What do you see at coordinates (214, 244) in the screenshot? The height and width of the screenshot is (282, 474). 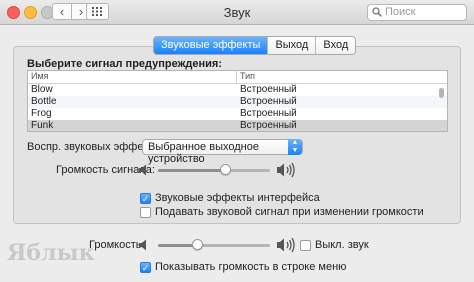 I see `output-volume-slider` at bounding box center [214, 244].